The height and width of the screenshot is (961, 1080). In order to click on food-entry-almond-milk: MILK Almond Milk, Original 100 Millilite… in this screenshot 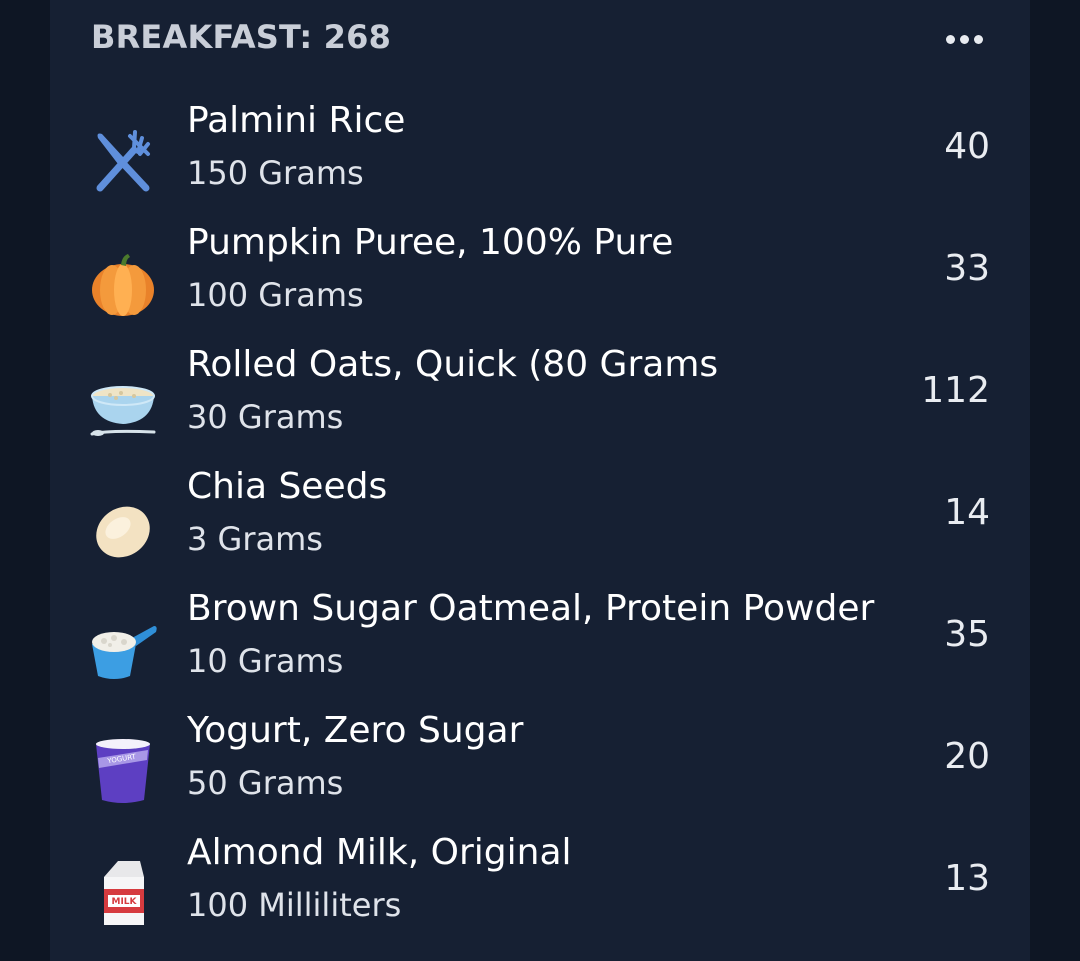, I will do `click(540, 891)`.